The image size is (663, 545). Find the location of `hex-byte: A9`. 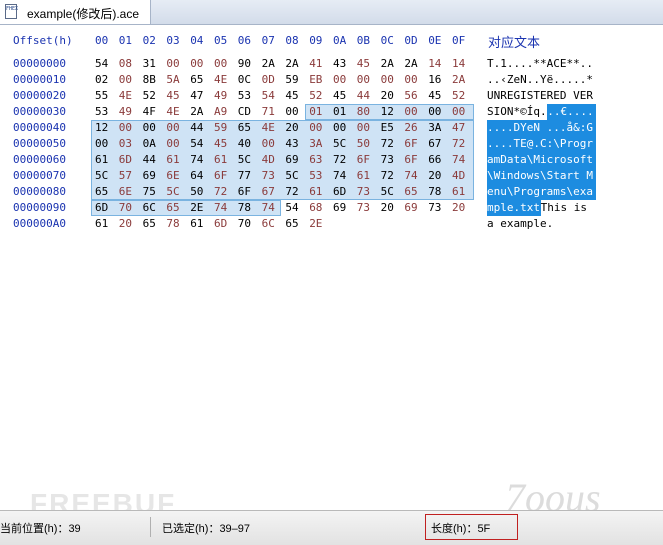

hex-byte: A9 is located at coordinates (223, 112).